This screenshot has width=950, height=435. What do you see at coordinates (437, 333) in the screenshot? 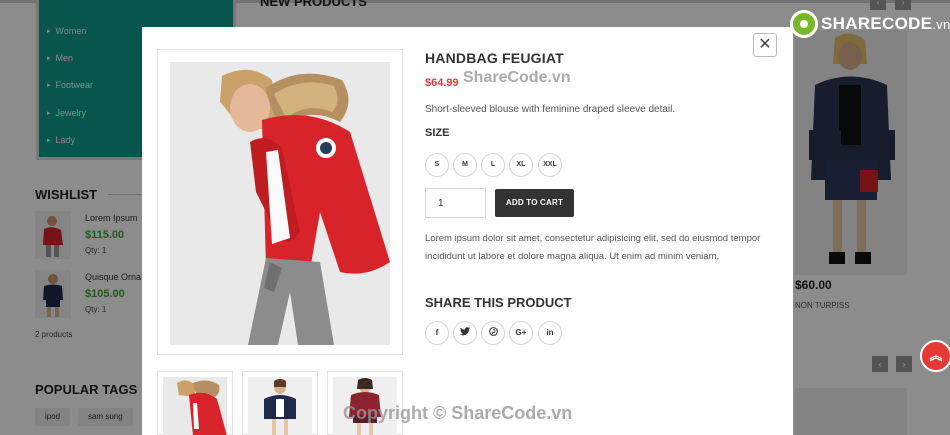
I see `facebook-icon: f` at bounding box center [437, 333].